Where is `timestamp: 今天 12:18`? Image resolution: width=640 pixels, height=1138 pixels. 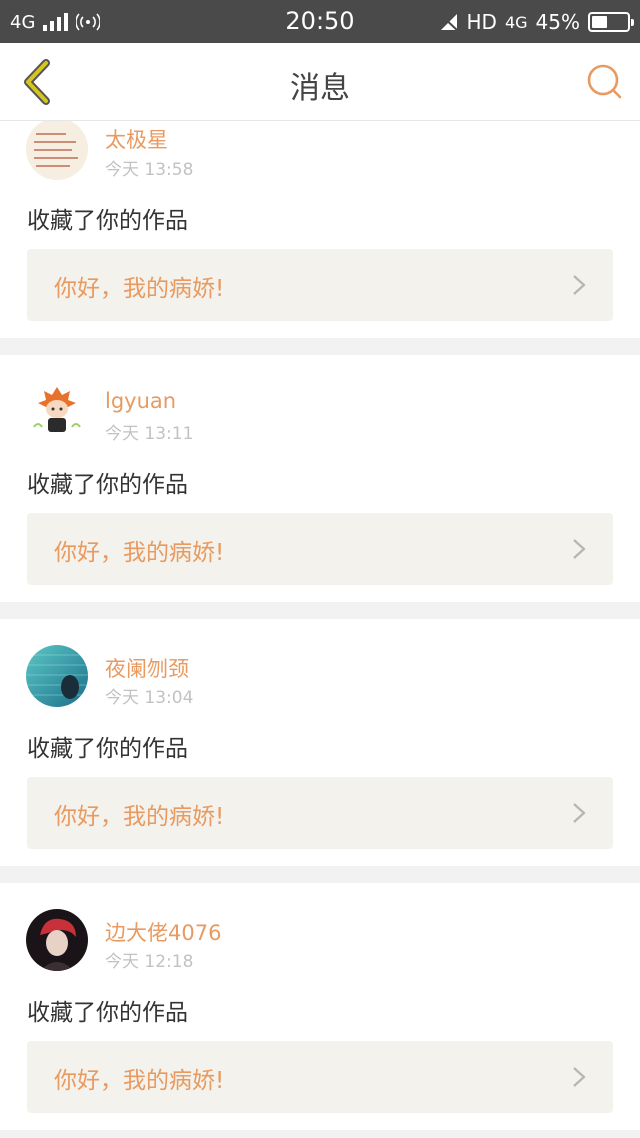
timestamp: 今天 12:18 is located at coordinates (149, 962).